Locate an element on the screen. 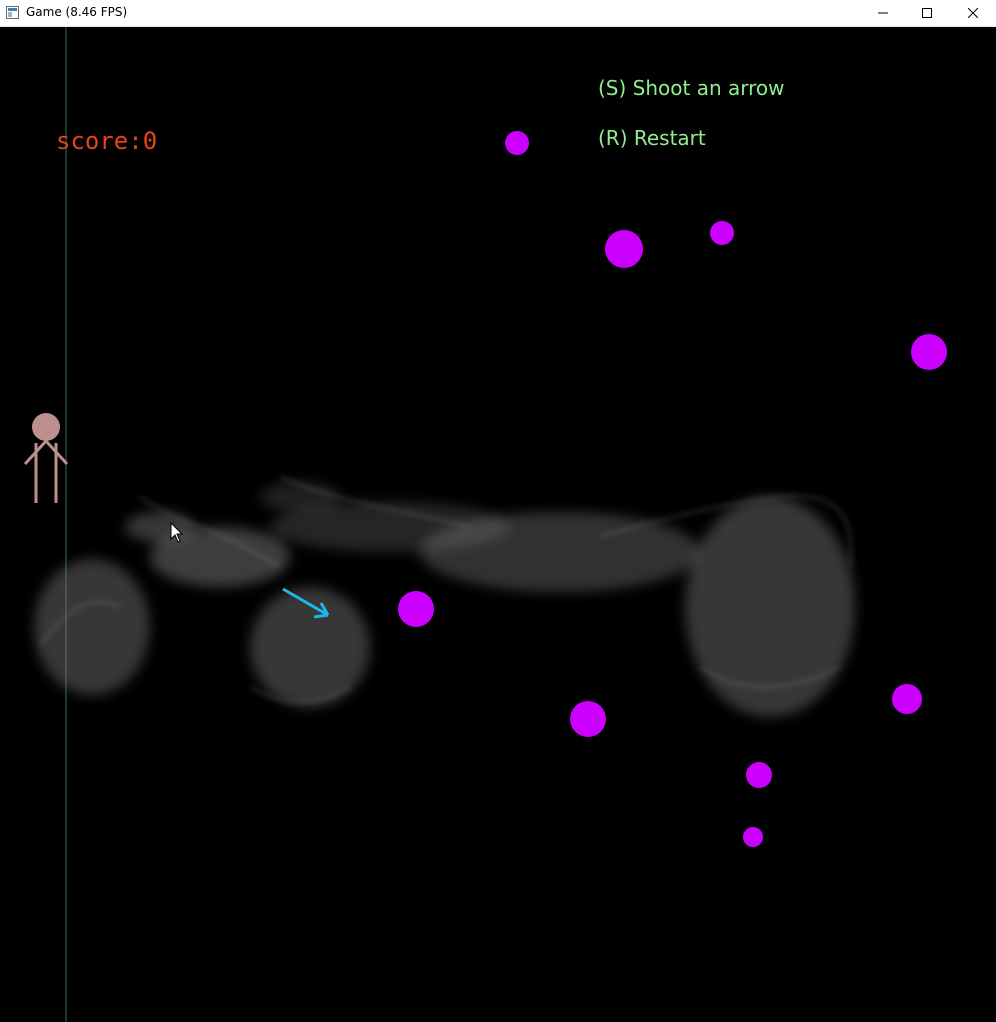 Image resolution: width=996 pixels, height=1022 pixels. close-button is located at coordinates (973, 13).